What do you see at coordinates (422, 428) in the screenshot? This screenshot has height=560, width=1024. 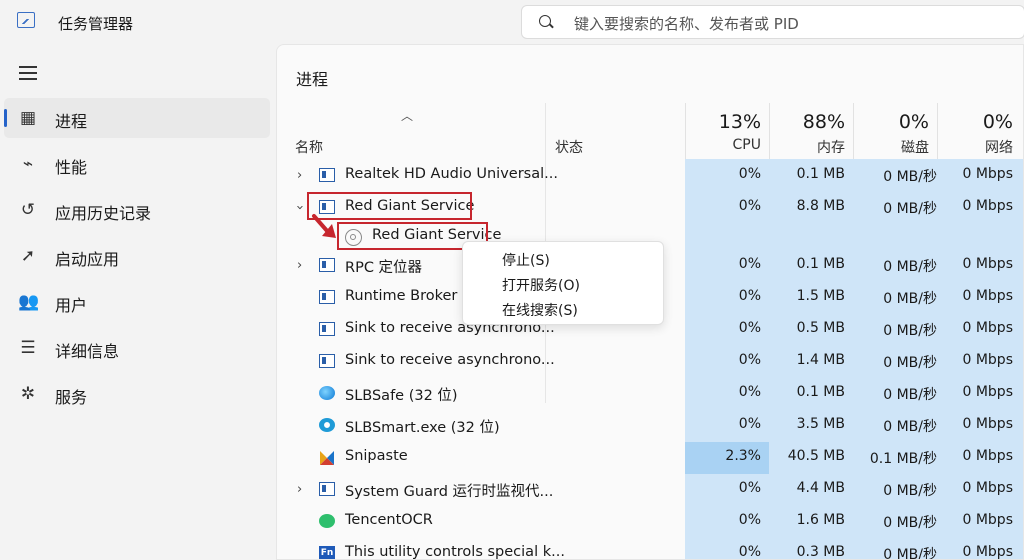 I see `process-name: SLBSmart.exe (32 位)` at bounding box center [422, 428].